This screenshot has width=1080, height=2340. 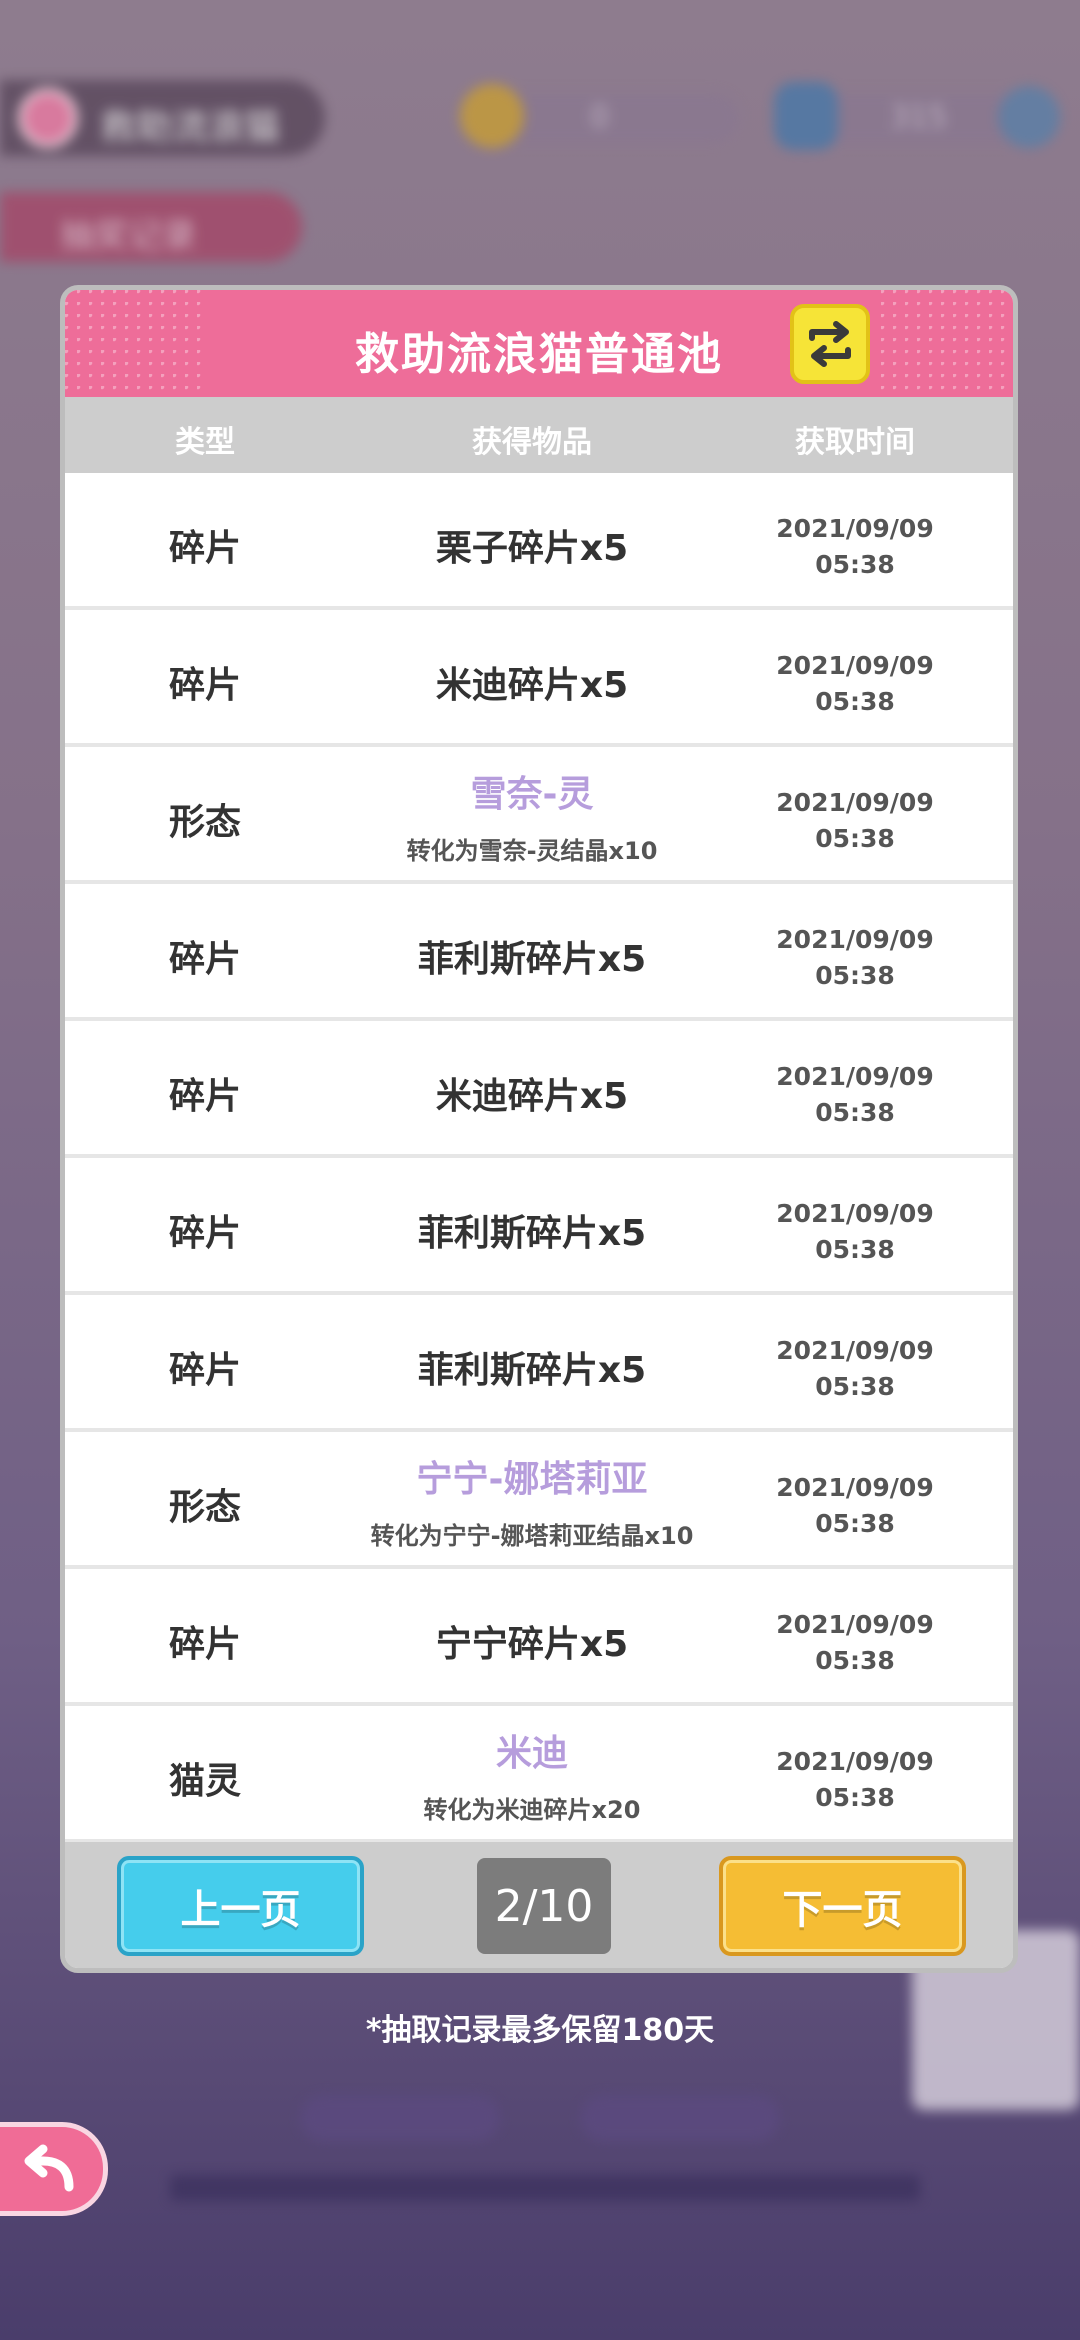 I want to click on record-item: 栗子碎片x5, so click(x=532, y=548).